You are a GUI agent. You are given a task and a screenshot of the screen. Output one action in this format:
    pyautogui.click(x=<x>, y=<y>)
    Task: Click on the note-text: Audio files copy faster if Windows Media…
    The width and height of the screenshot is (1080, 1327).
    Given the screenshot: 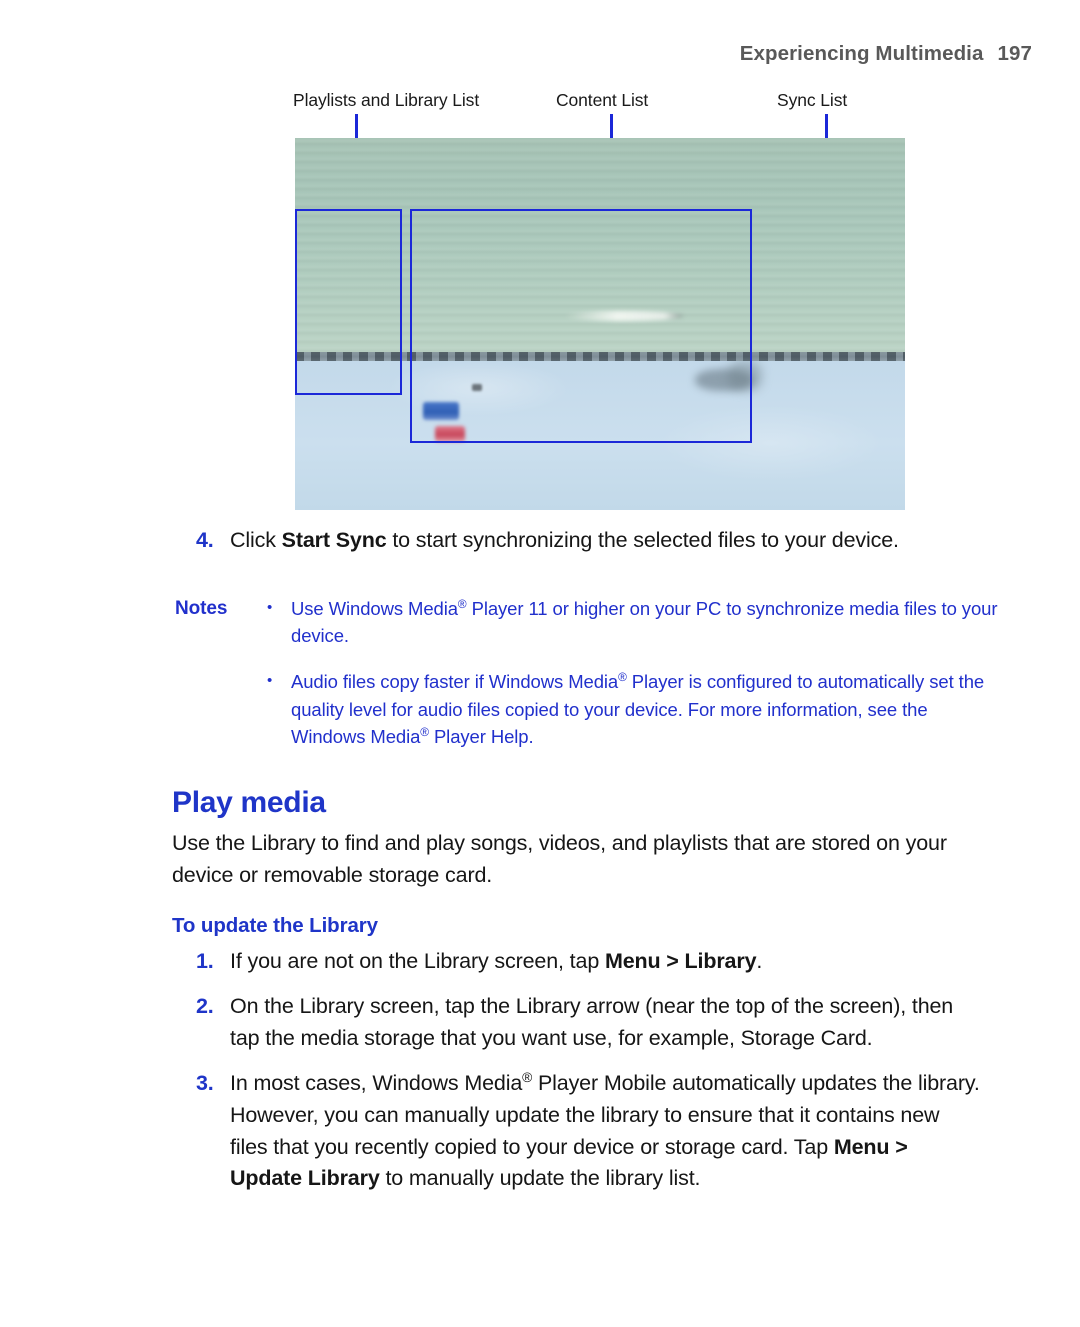 What is the action you would take?
    pyautogui.click(x=646, y=709)
    